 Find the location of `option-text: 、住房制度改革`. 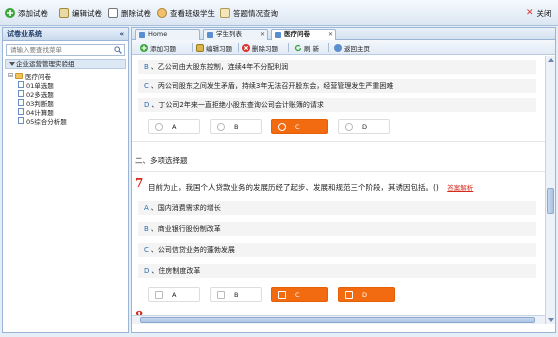

option-text: 、住房制度改革 is located at coordinates (176, 271).